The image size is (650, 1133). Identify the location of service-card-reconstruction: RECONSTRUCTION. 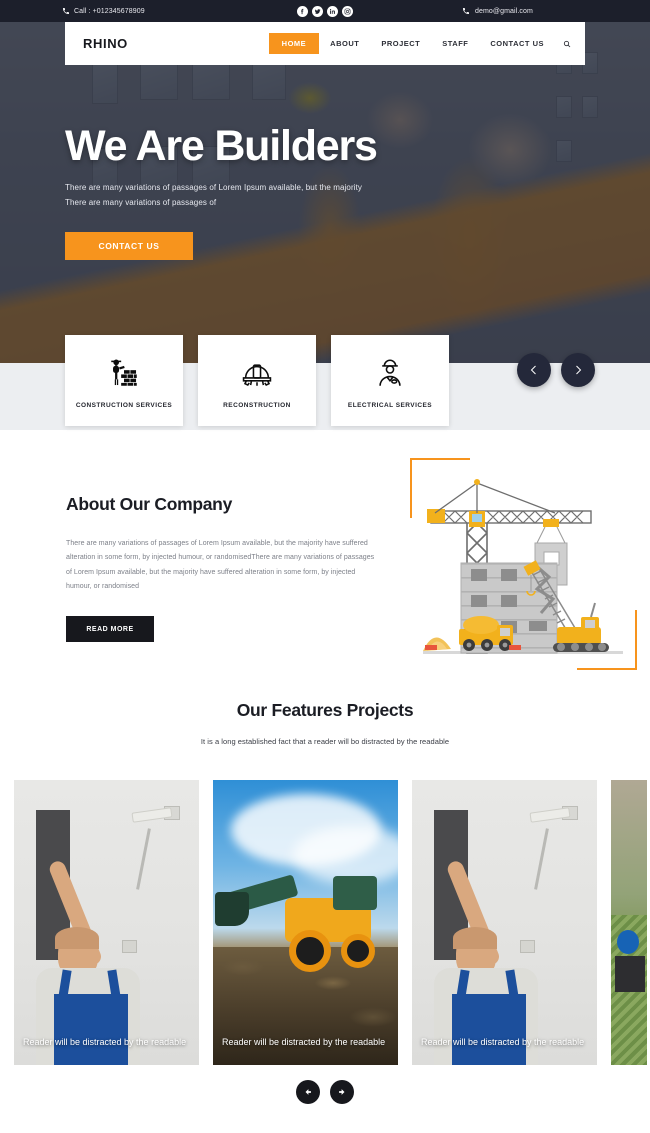
(257, 380).